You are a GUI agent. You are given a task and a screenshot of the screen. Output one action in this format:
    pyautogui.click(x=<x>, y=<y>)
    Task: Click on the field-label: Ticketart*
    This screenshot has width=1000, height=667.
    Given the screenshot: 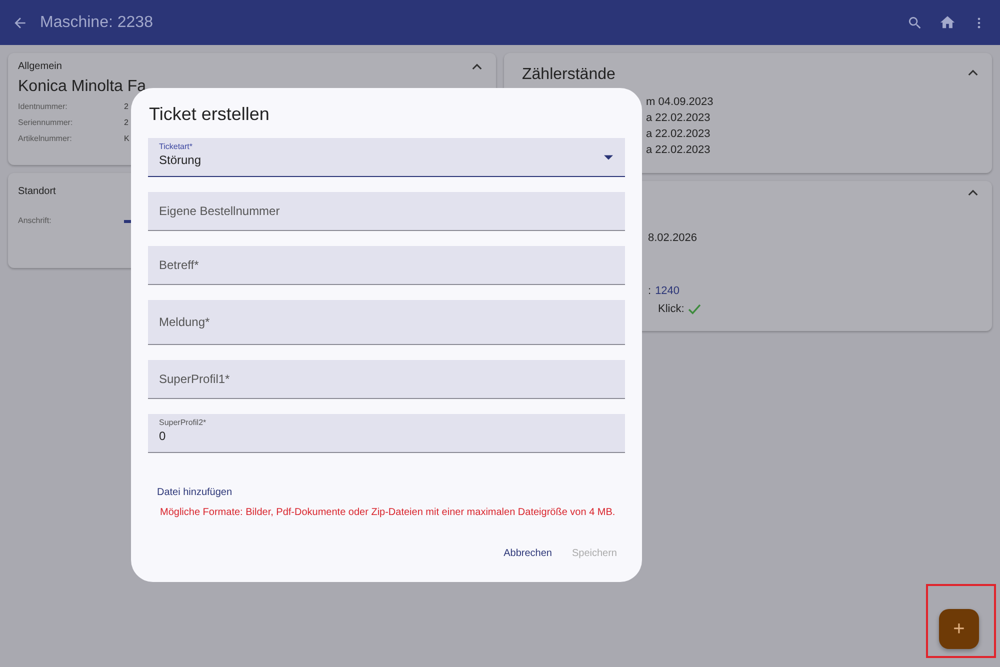 What is the action you would take?
    pyautogui.click(x=175, y=146)
    